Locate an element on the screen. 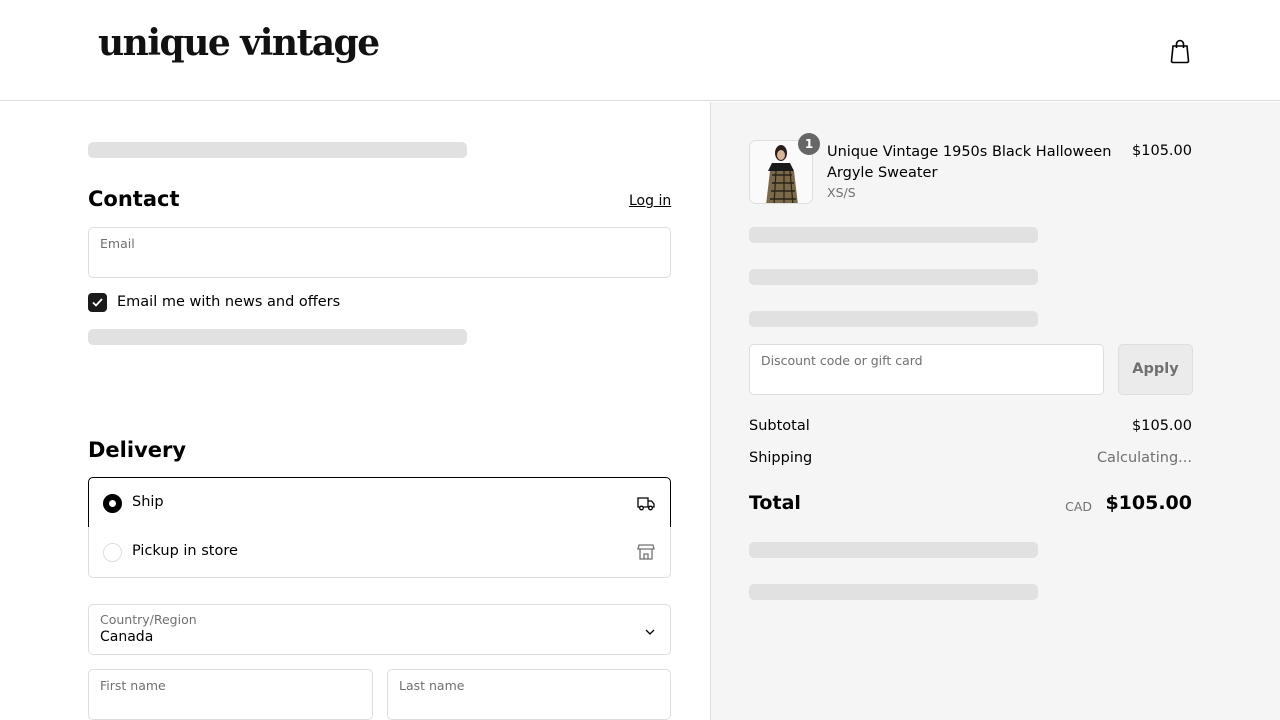 The width and height of the screenshot is (1280, 720). login-link: Log in is located at coordinates (650, 201).